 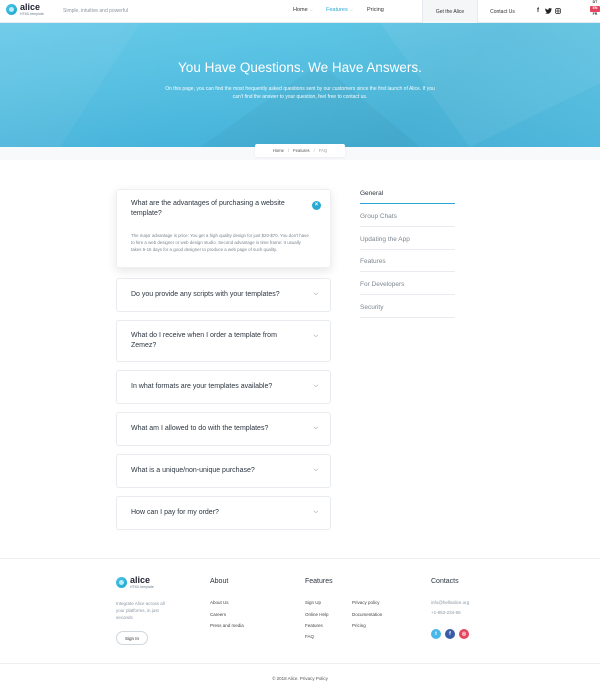 I want to click on faq-item: What is a unique/non-unique purchase? ⌵, so click(x=223, y=471).